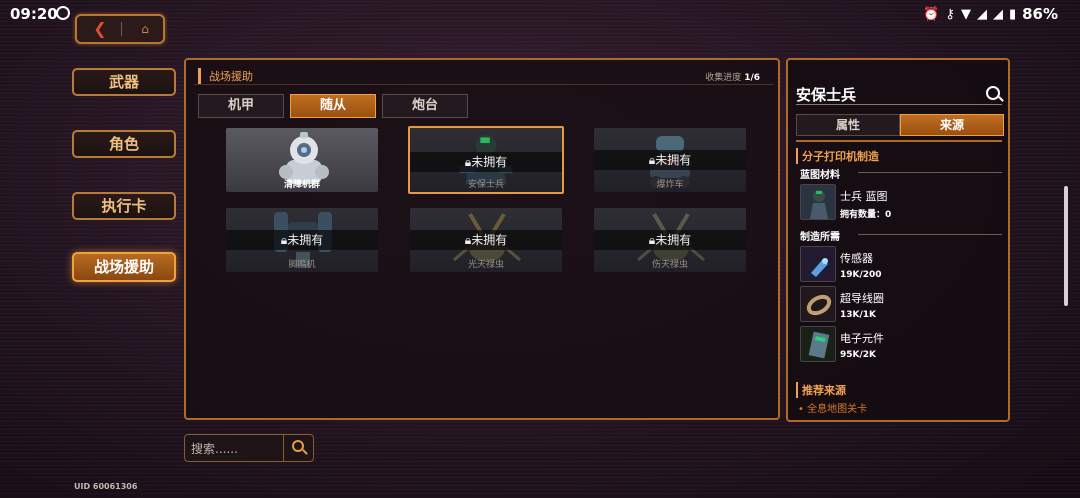 Image resolution: width=1080 pixels, height=498 pixels. Describe the element at coordinates (302, 265) in the screenshot. I see `unit-name: 脚鸣机` at that location.